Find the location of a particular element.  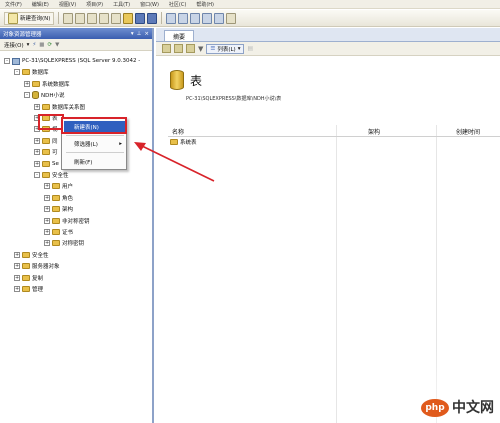

tree-node: + 服务器对象 is located at coordinates (37, 266).